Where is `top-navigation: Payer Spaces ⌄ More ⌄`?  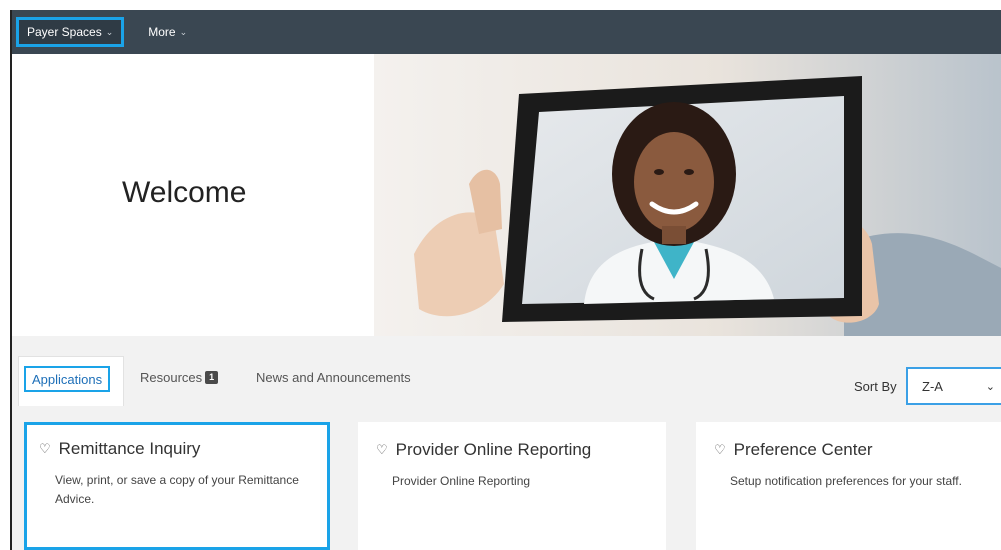 top-navigation: Payer Spaces ⌄ More ⌄ is located at coordinates (506, 32).